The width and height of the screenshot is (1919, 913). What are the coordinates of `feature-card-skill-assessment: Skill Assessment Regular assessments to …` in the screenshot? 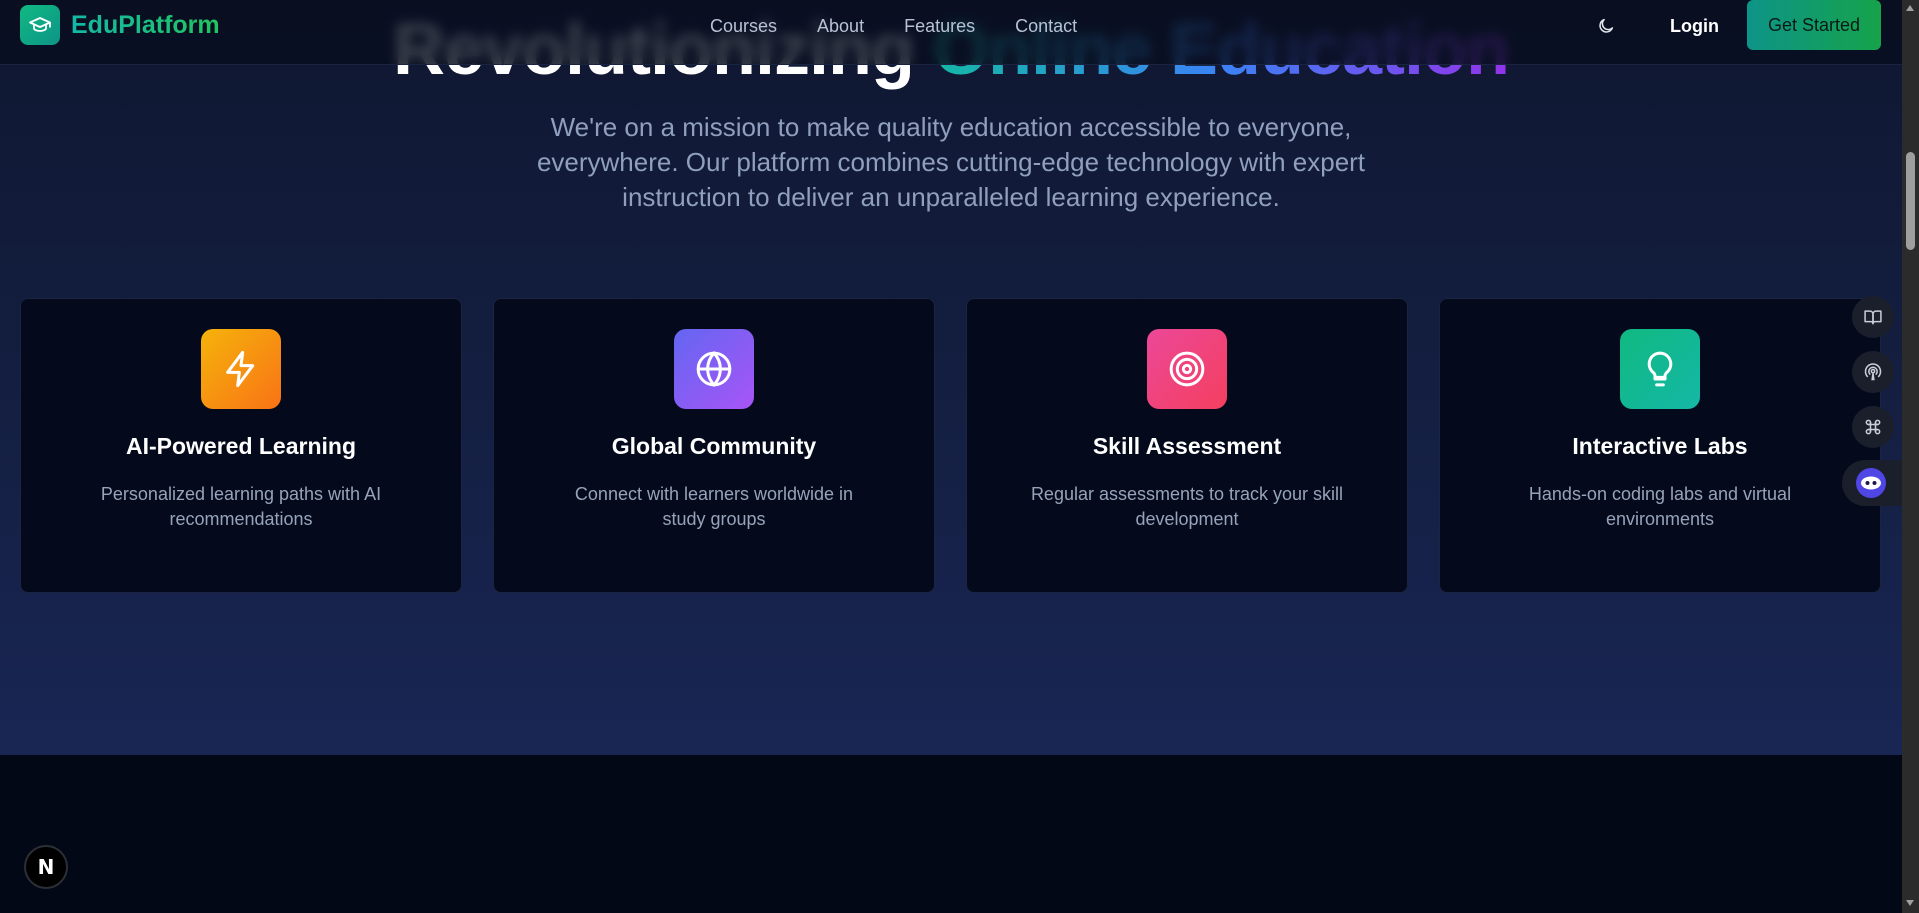 It's located at (1187, 445).